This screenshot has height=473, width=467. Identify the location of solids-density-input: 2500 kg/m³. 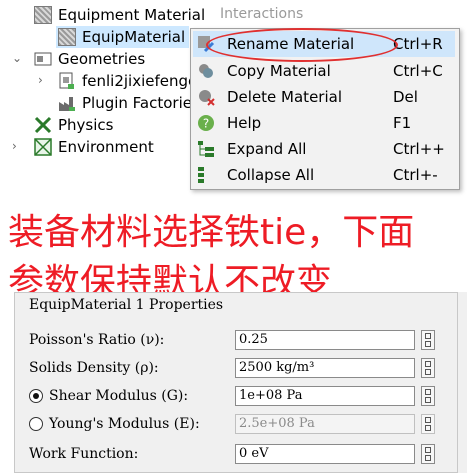
(325, 368).